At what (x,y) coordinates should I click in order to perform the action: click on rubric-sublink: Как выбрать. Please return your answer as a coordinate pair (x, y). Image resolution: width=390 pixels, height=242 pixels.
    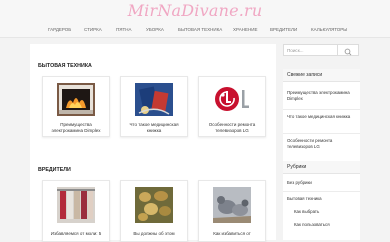
    Looking at the image, I should click on (325, 212).